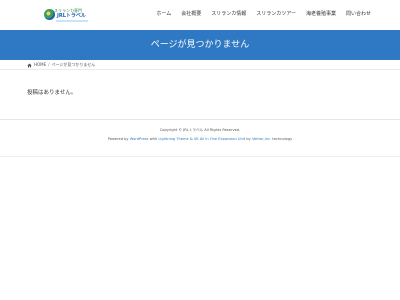 This screenshot has height=300, width=400. I want to click on theme-link: Lightning Theme, so click(173, 139).